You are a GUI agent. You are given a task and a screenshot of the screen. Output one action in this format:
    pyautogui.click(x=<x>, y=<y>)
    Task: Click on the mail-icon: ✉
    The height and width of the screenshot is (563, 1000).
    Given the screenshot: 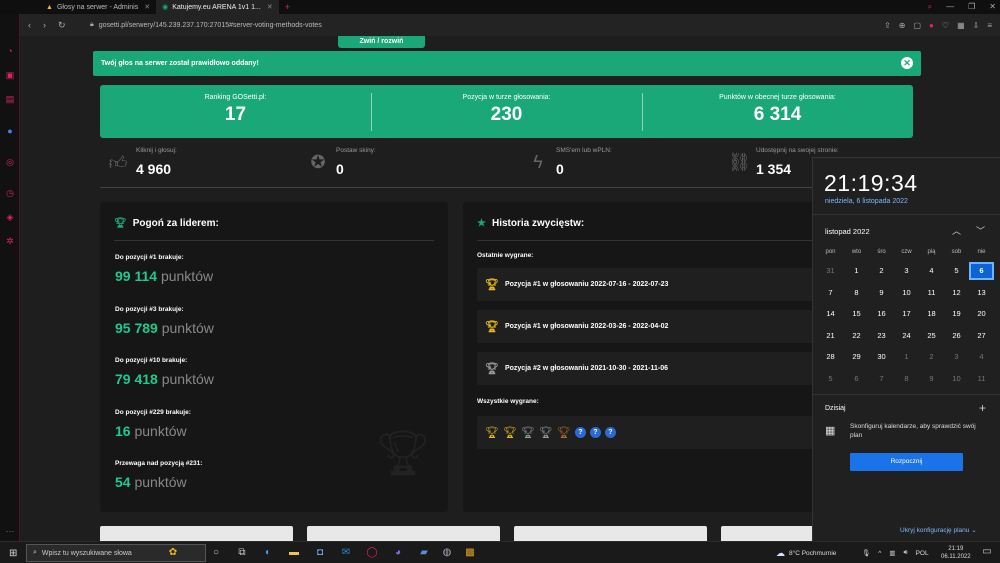 What is the action you would take?
    pyautogui.click(x=346, y=552)
    